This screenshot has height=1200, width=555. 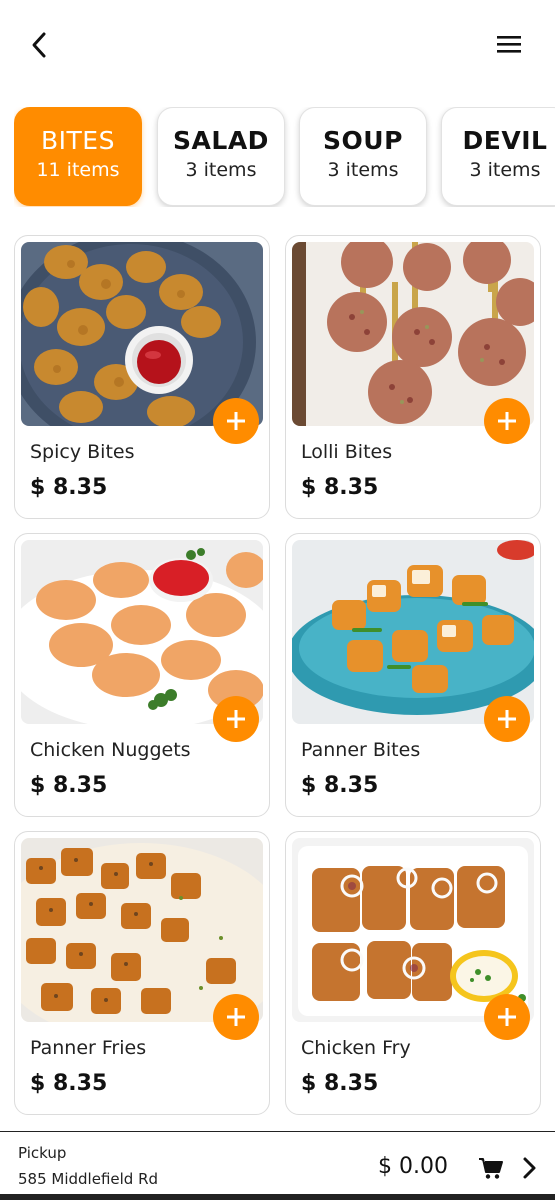 I want to click on chevron-left-icon, so click(x=39, y=45).